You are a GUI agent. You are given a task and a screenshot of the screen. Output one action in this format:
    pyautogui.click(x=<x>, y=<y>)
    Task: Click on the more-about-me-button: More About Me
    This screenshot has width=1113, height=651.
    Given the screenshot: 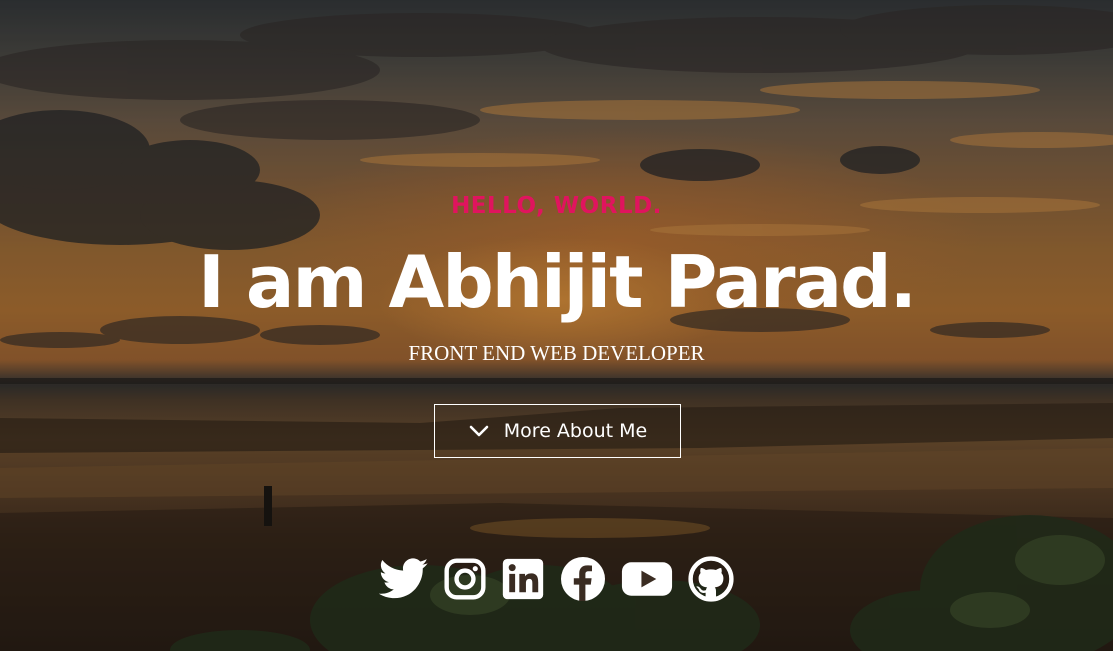 What is the action you would take?
    pyautogui.click(x=557, y=431)
    